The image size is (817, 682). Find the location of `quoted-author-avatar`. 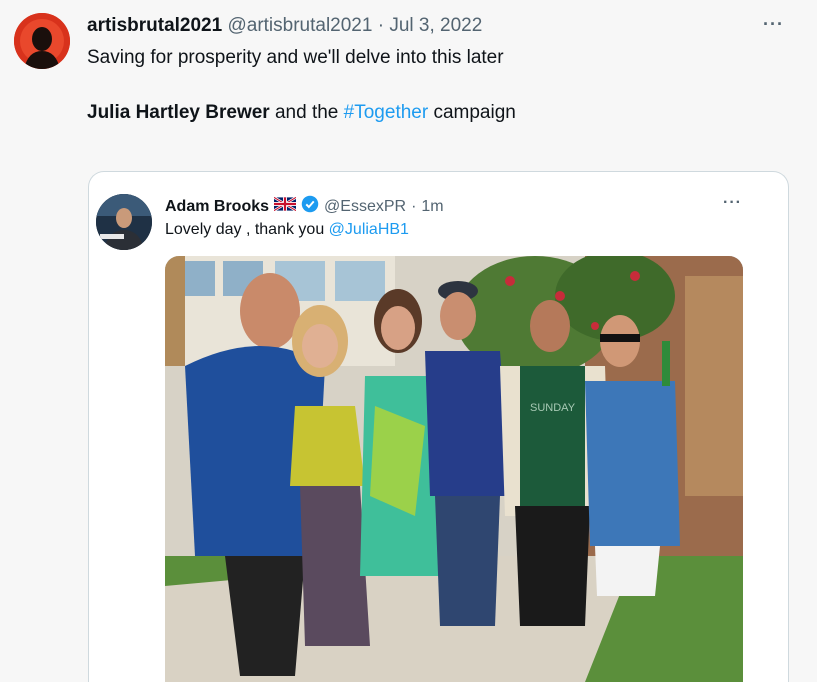

quoted-author-avatar is located at coordinates (124, 222).